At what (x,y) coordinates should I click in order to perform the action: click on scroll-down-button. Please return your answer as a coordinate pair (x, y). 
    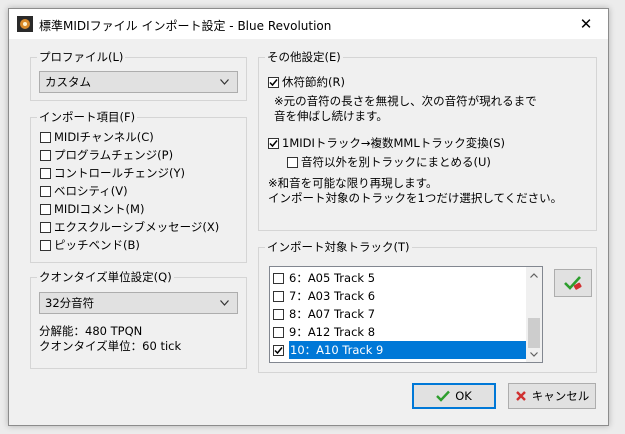
    Looking at the image, I should click on (534, 354).